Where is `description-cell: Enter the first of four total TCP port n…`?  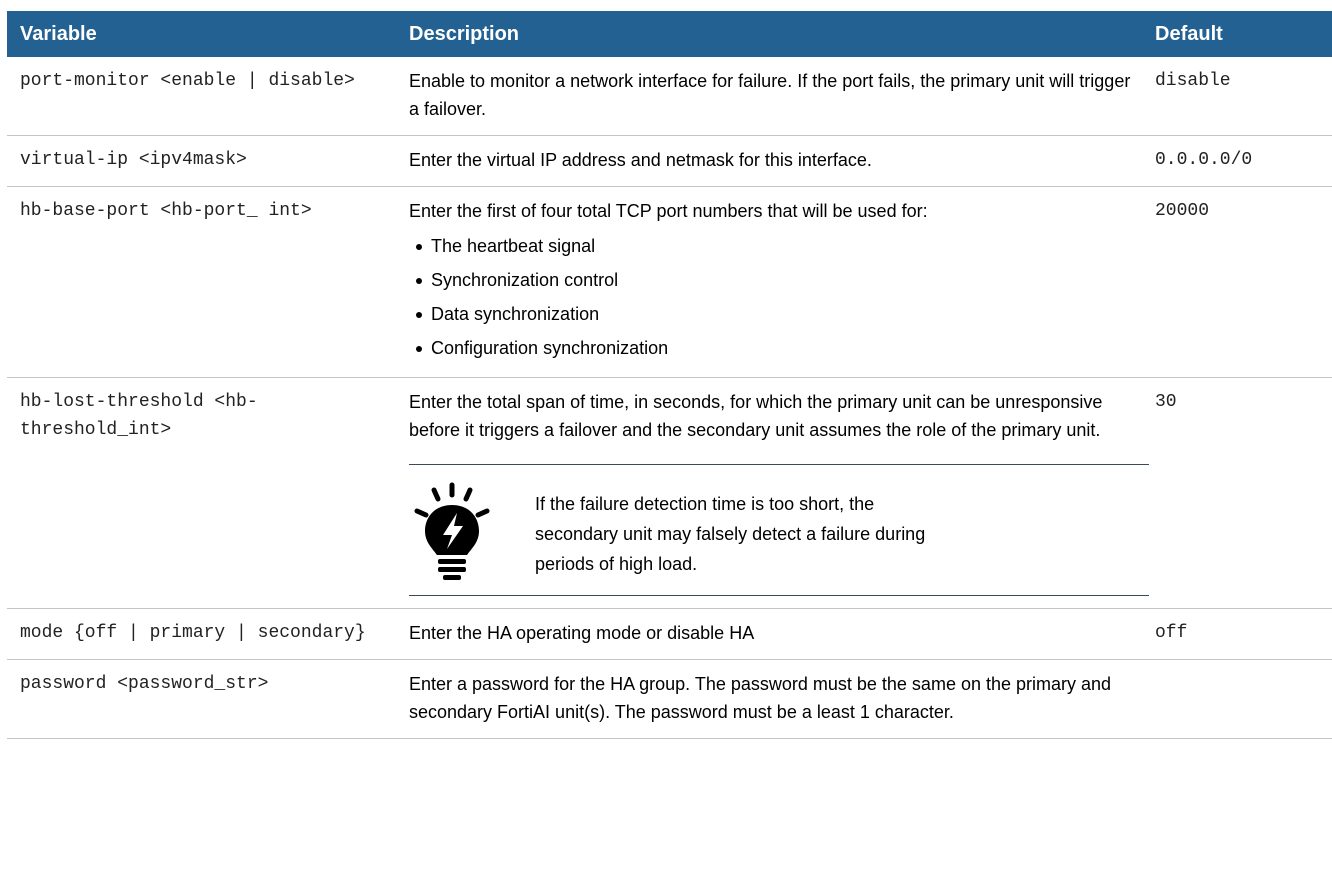 description-cell: Enter the first of four total TCP port n… is located at coordinates (774, 282).